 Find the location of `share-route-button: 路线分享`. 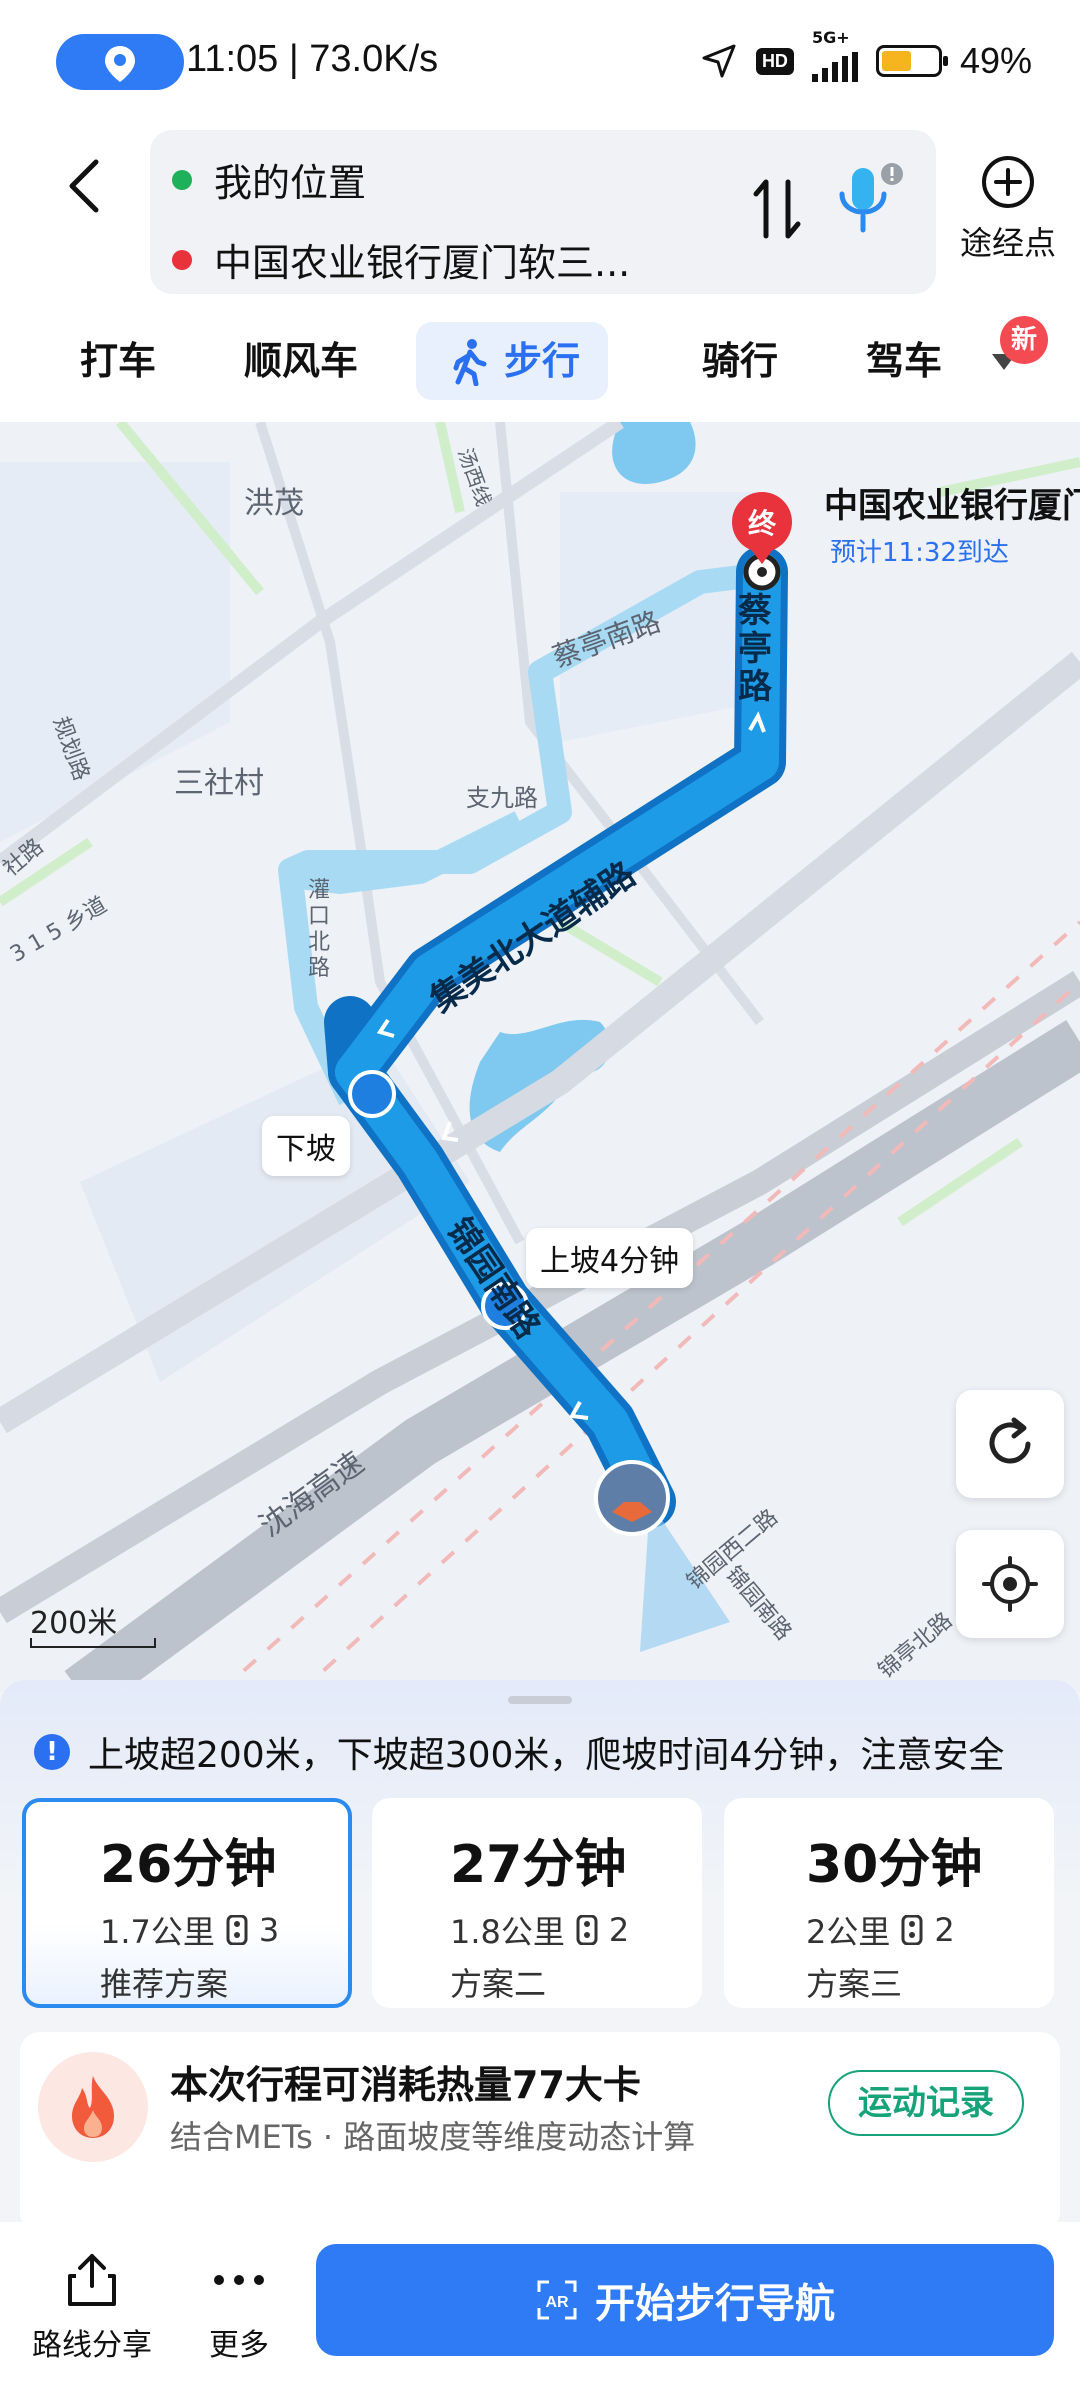

share-route-button: 路线分享 is located at coordinates (92, 2307).